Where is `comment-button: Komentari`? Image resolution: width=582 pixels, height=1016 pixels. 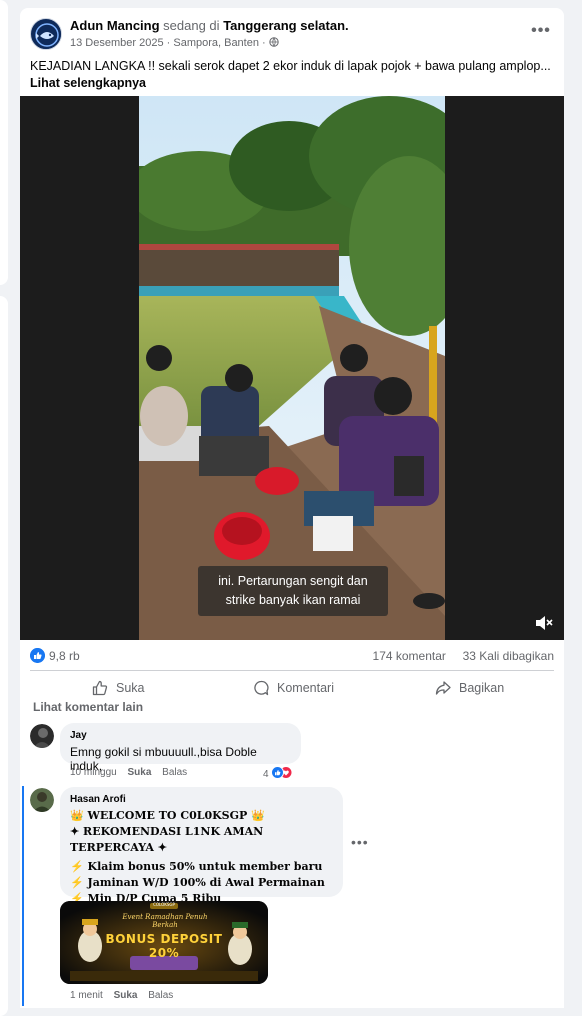 comment-button: Komentari is located at coordinates (293, 688).